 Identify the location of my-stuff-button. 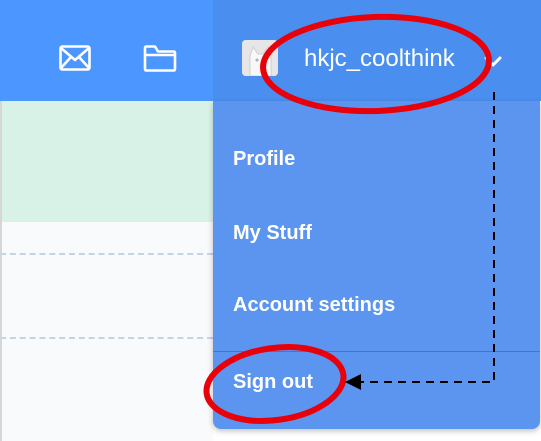
(160, 58).